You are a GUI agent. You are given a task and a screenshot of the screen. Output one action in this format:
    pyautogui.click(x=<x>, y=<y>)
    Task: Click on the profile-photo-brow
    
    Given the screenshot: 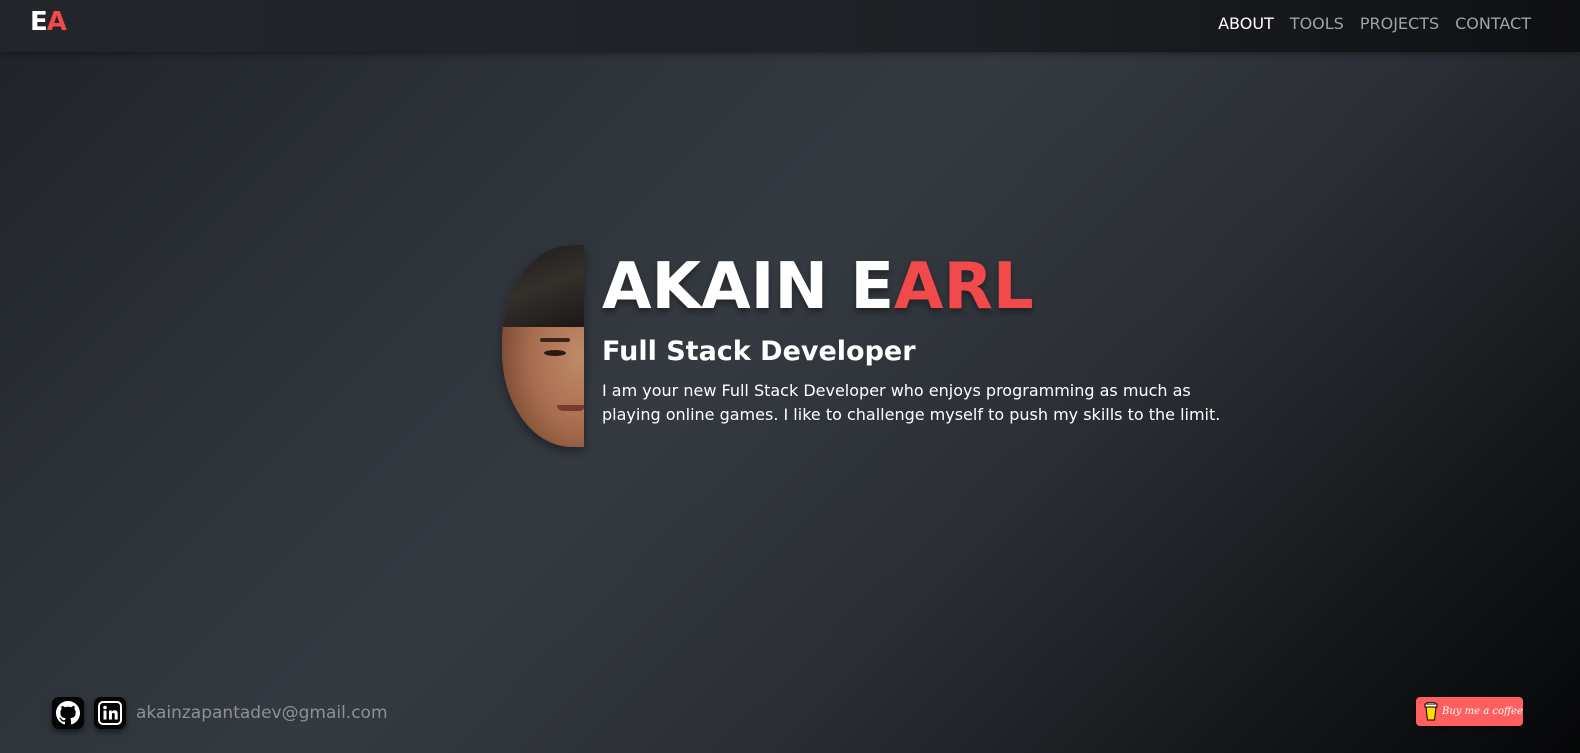 What is the action you would take?
    pyautogui.click(x=555, y=340)
    